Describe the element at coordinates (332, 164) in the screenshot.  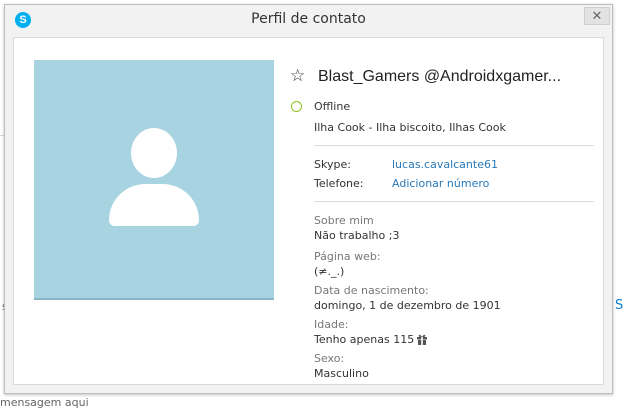
I see `skype-label: Skype:` at that location.